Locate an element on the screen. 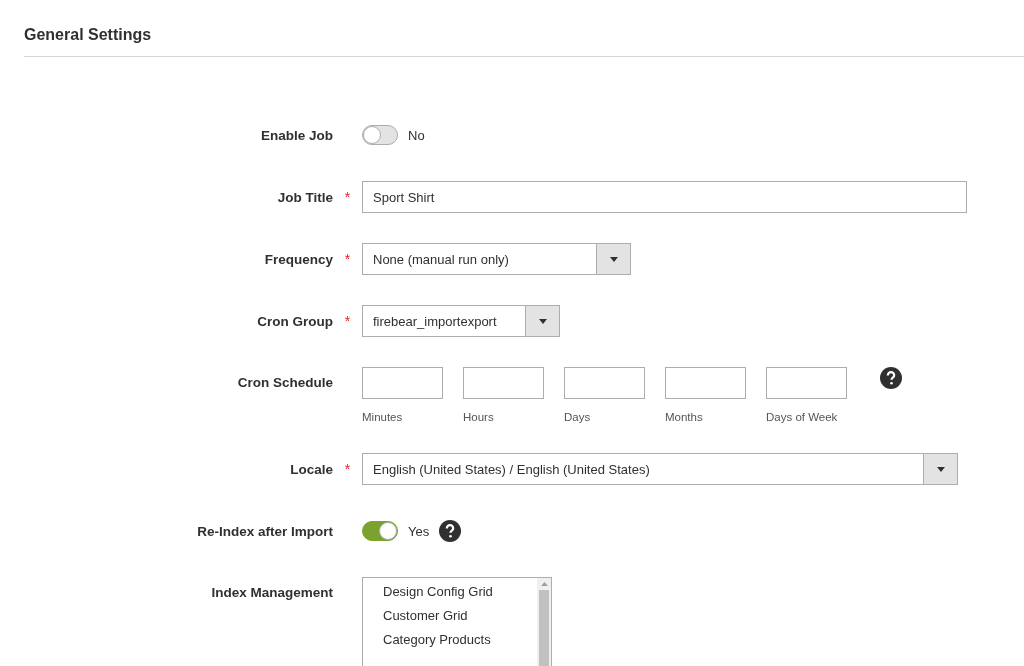  multiselect-list: Design Config Grid Customer Grid Category Products is located at coordinates (457, 621).